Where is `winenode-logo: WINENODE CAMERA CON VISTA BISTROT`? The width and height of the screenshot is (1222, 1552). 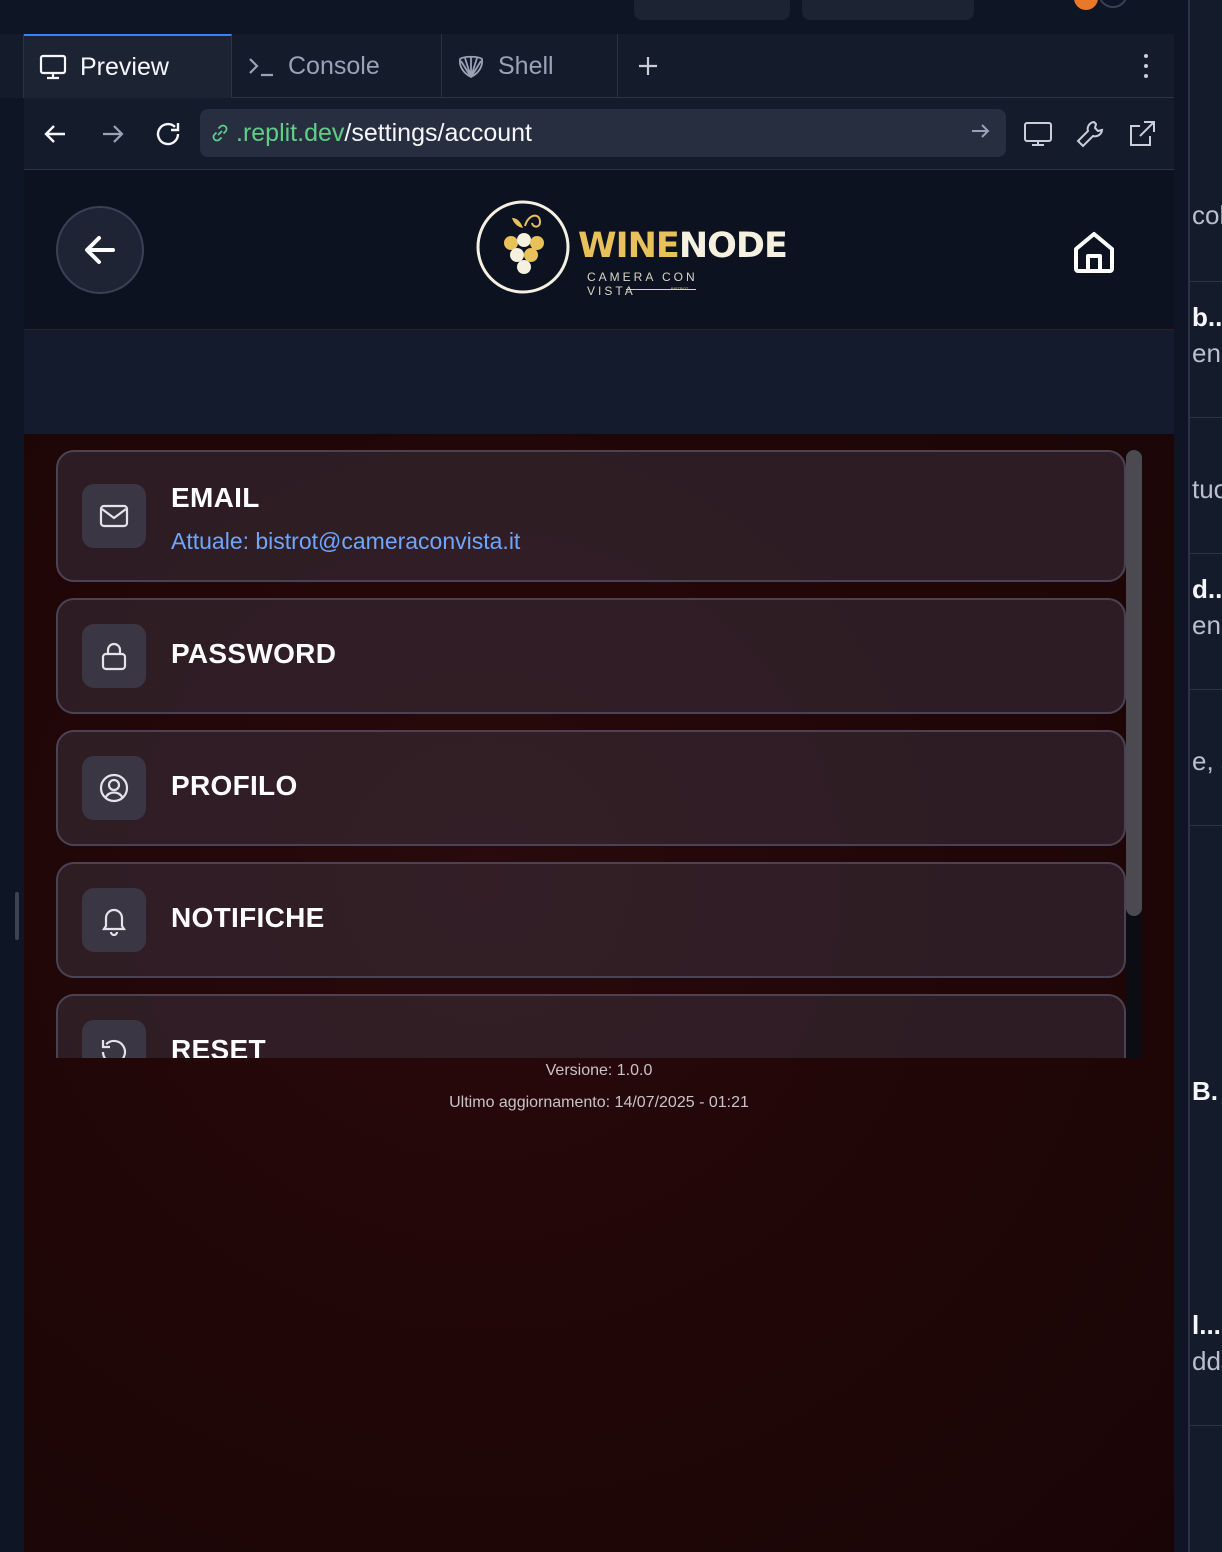 winenode-logo: WINENODE CAMERA CON VISTA BISTROT is located at coordinates (632, 248).